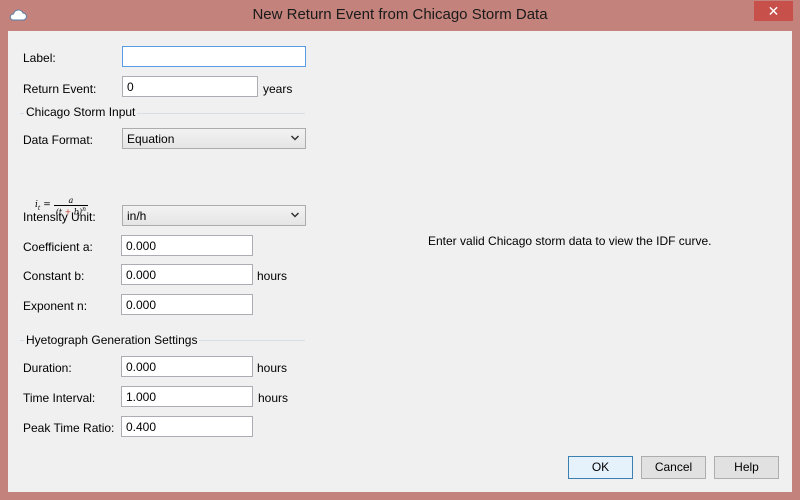  What do you see at coordinates (190, 86) in the screenshot?
I see `return-event-input` at bounding box center [190, 86].